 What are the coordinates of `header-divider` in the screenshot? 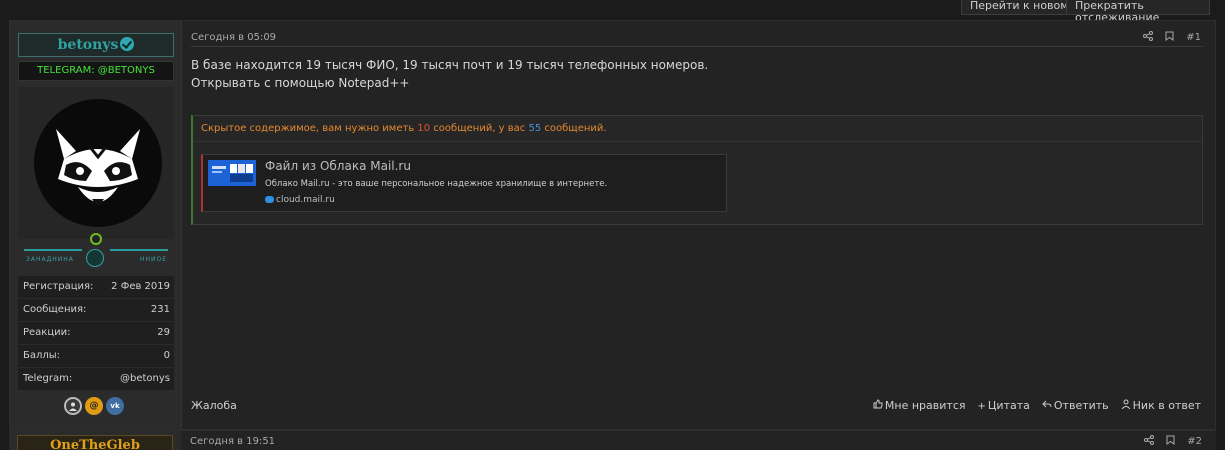 It's located at (697, 46).